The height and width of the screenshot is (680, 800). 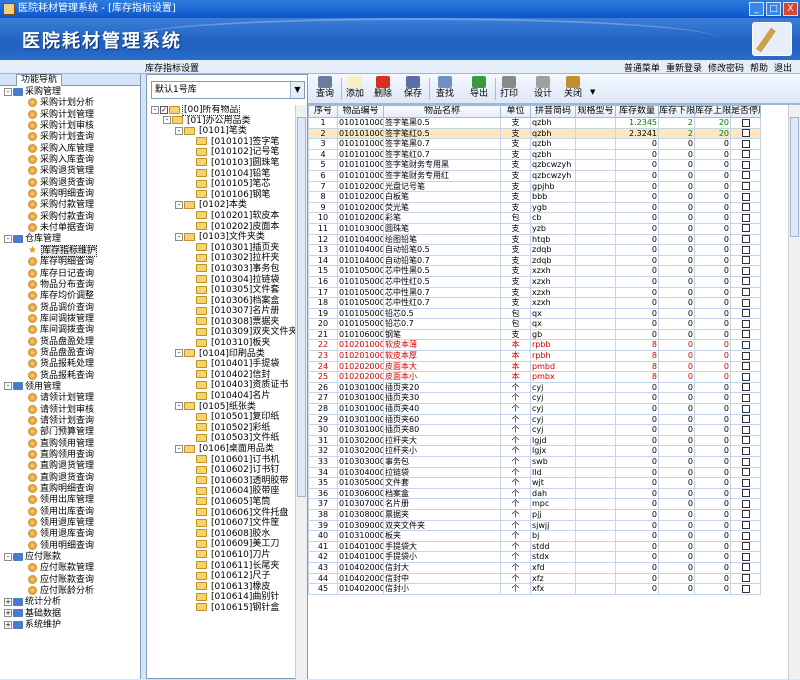 I want to click on nav-item: 采购计划分析, so click(x=70, y=103).